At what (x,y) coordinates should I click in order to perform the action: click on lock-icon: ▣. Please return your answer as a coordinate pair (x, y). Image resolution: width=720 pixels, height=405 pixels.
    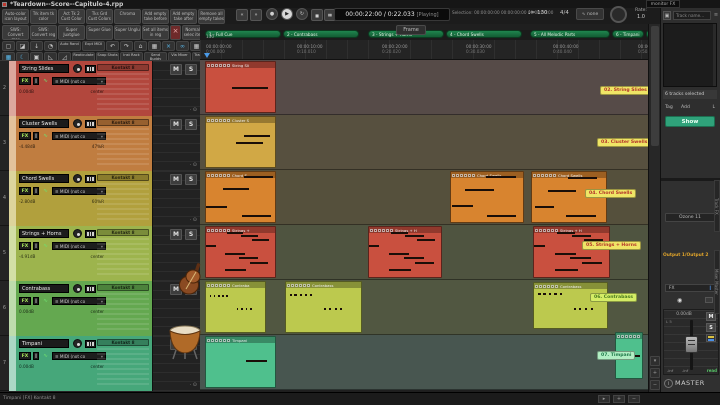
    Looking at the image, I should click on (667, 15).